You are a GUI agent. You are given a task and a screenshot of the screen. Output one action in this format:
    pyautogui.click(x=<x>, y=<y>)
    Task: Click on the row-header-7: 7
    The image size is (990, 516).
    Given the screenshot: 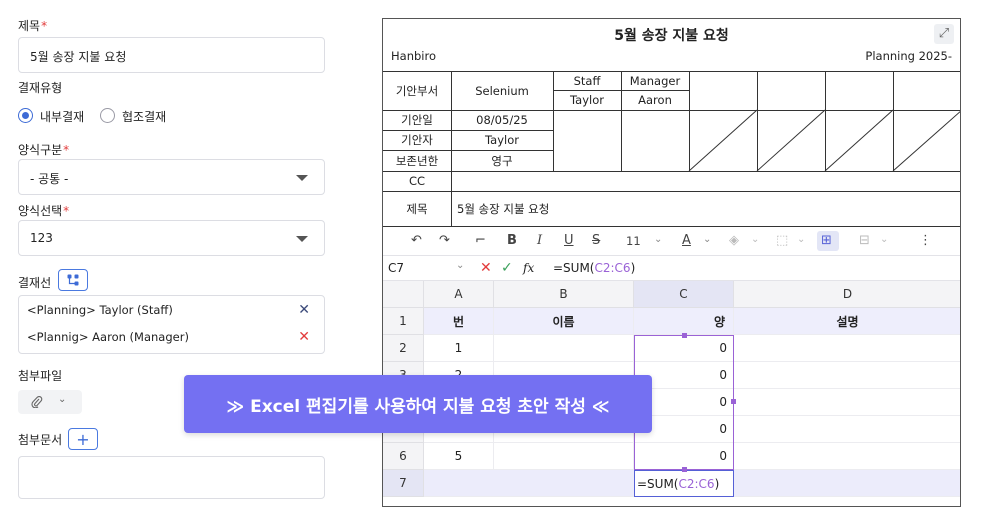 What is the action you would take?
    pyautogui.click(x=403, y=483)
    